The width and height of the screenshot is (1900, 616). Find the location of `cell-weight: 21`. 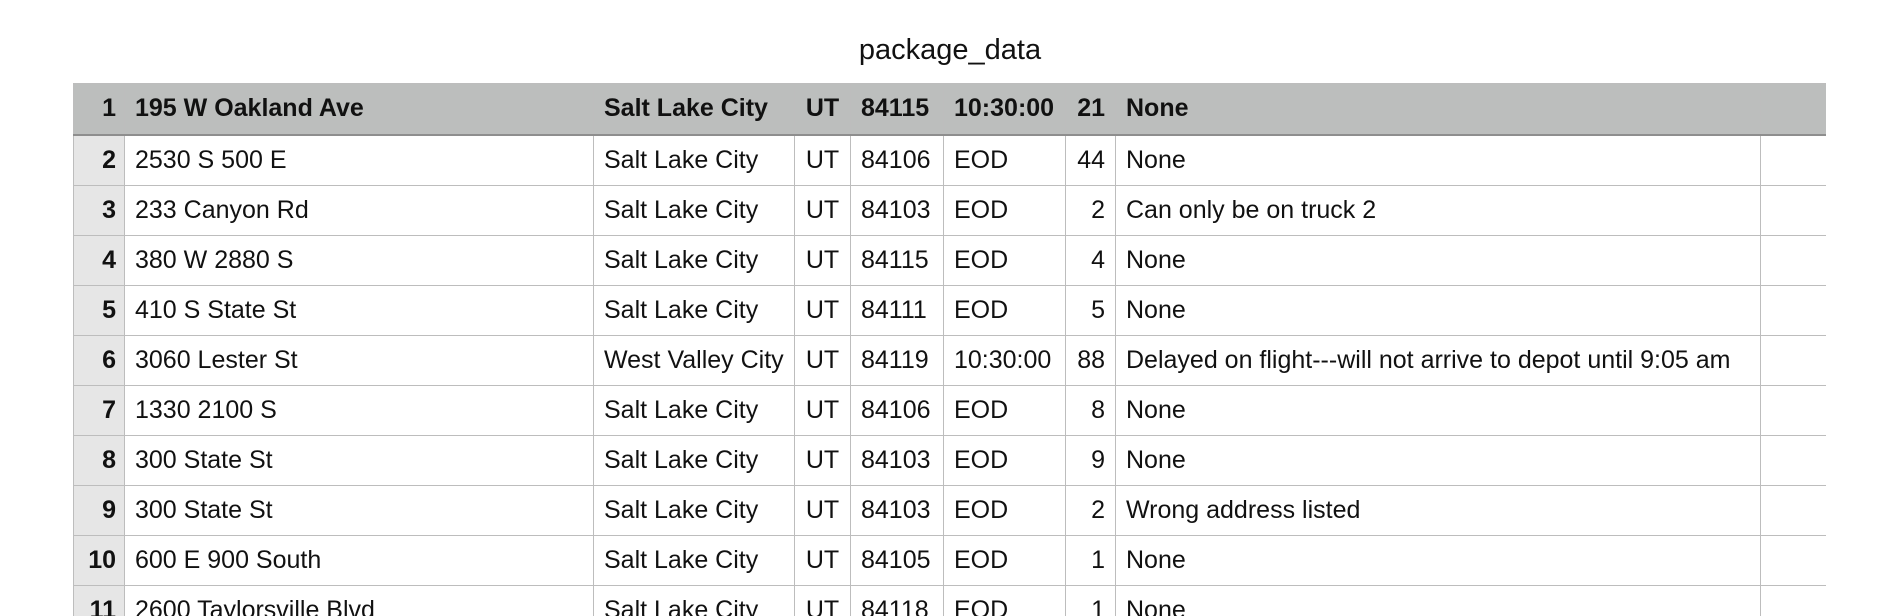

cell-weight: 21 is located at coordinates (1090, 109).